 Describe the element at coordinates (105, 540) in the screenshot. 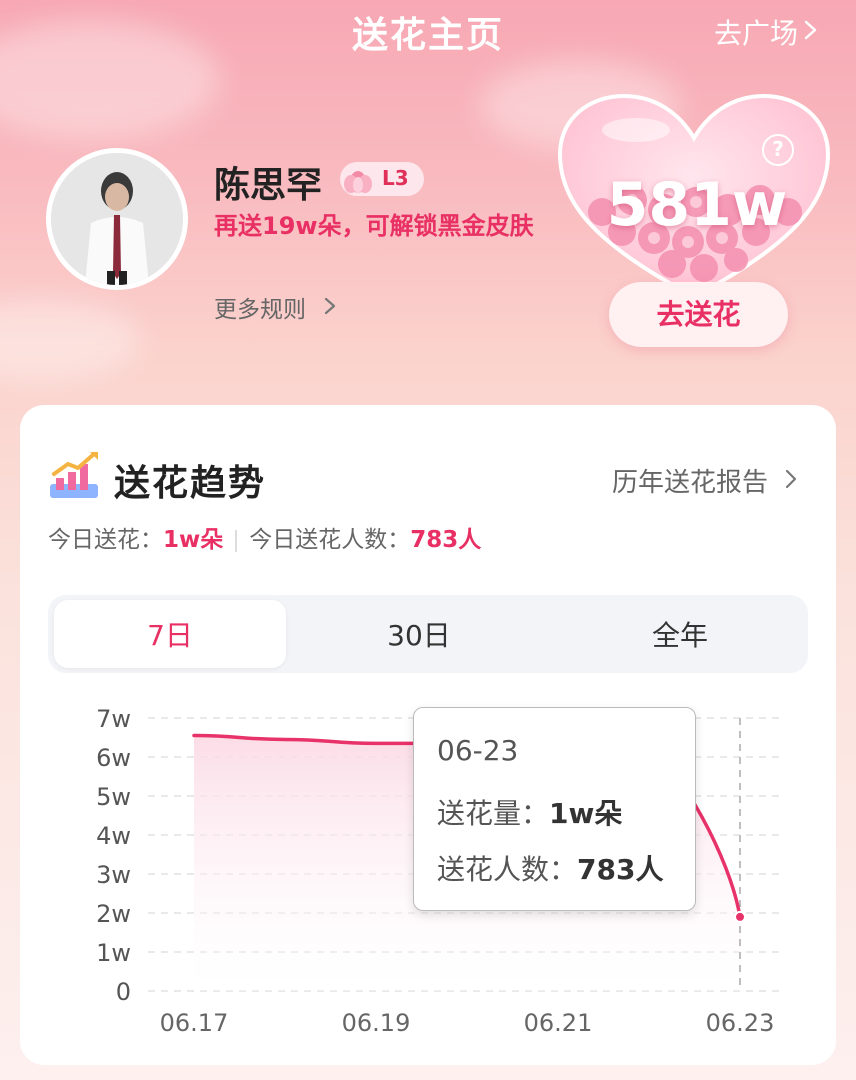

I see `today-flowers-label: 今日送花：` at that location.